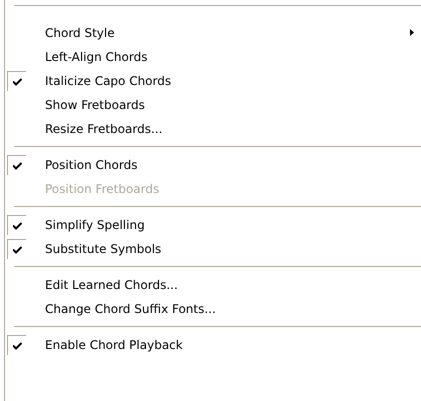 This screenshot has height=401, width=421. I want to click on menu-item: Simplify Spelling, so click(95, 225).